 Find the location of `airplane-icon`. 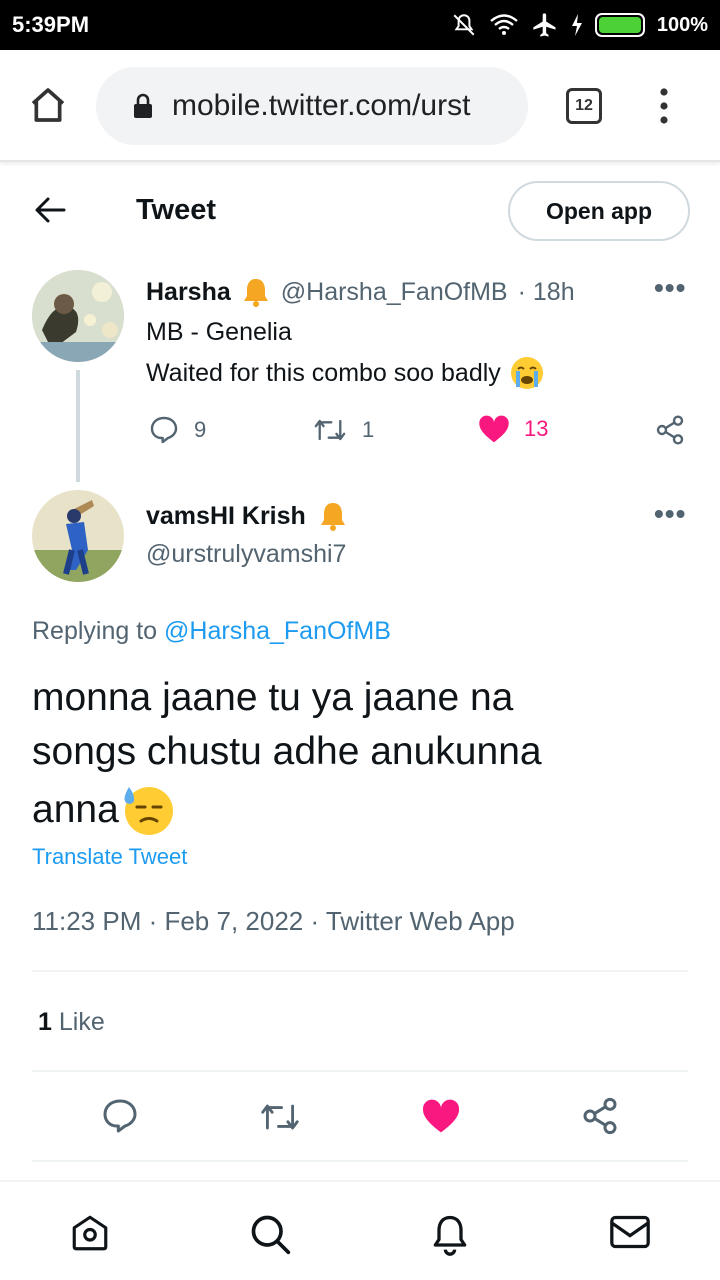

airplane-icon is located at coordinates (544, 25).